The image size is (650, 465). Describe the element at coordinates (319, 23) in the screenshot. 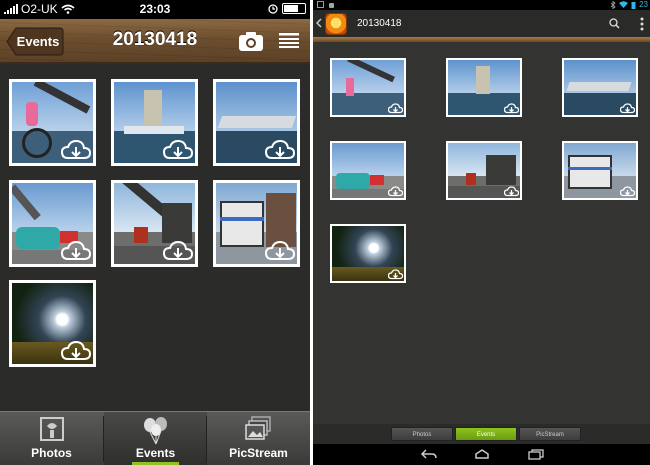

I see `up-chevron-icon` at that location.